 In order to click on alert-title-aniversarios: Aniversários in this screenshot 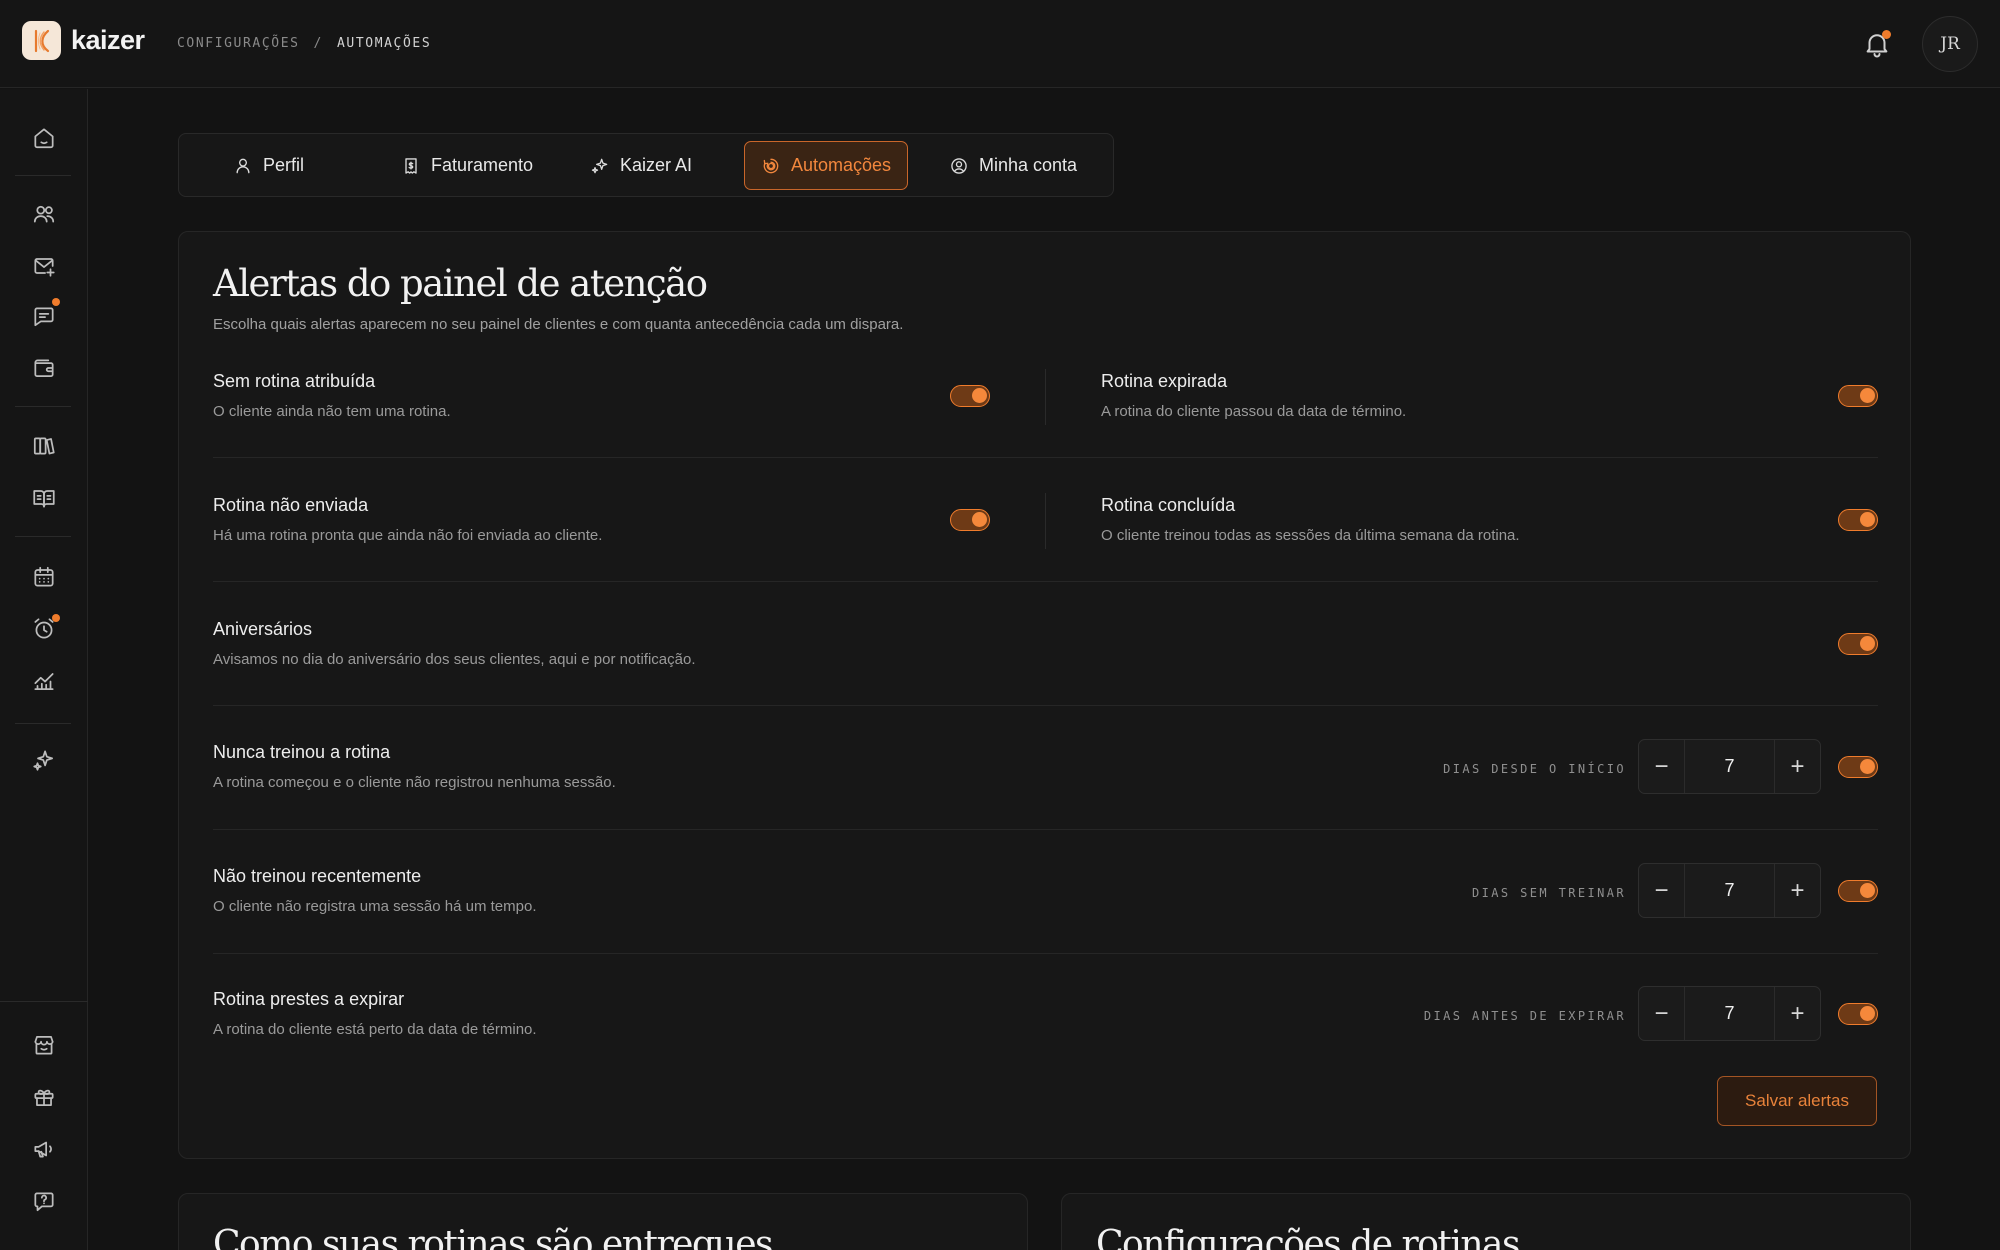, I will do `click(263, 629)`.